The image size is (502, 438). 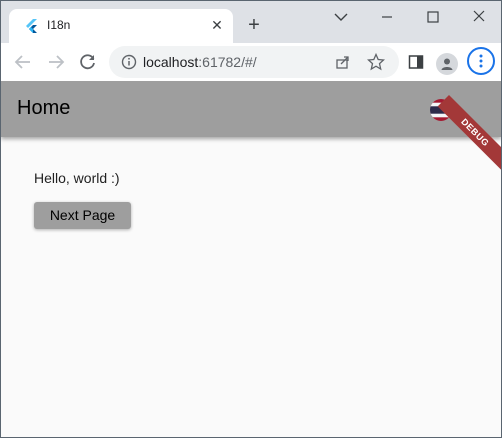 I want to click on back-icon, so click(x=23, y=62).